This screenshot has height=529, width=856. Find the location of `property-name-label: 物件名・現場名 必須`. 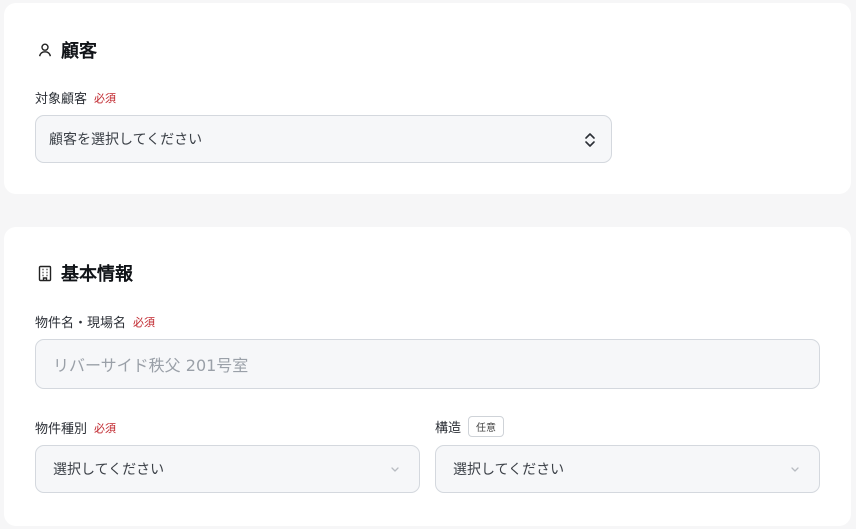

property-name-label: 物件名・現場名 必須 is located at coordinates (95, 322).